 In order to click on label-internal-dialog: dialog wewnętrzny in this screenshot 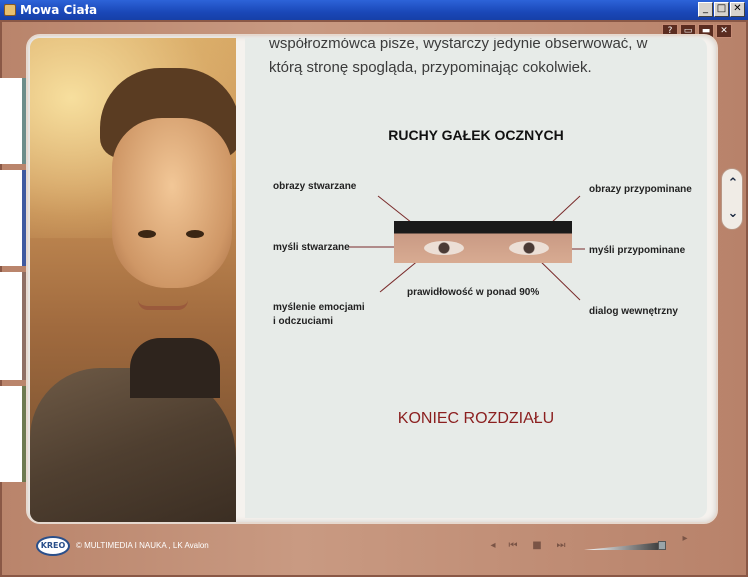, I will do `click(633, 311)`.